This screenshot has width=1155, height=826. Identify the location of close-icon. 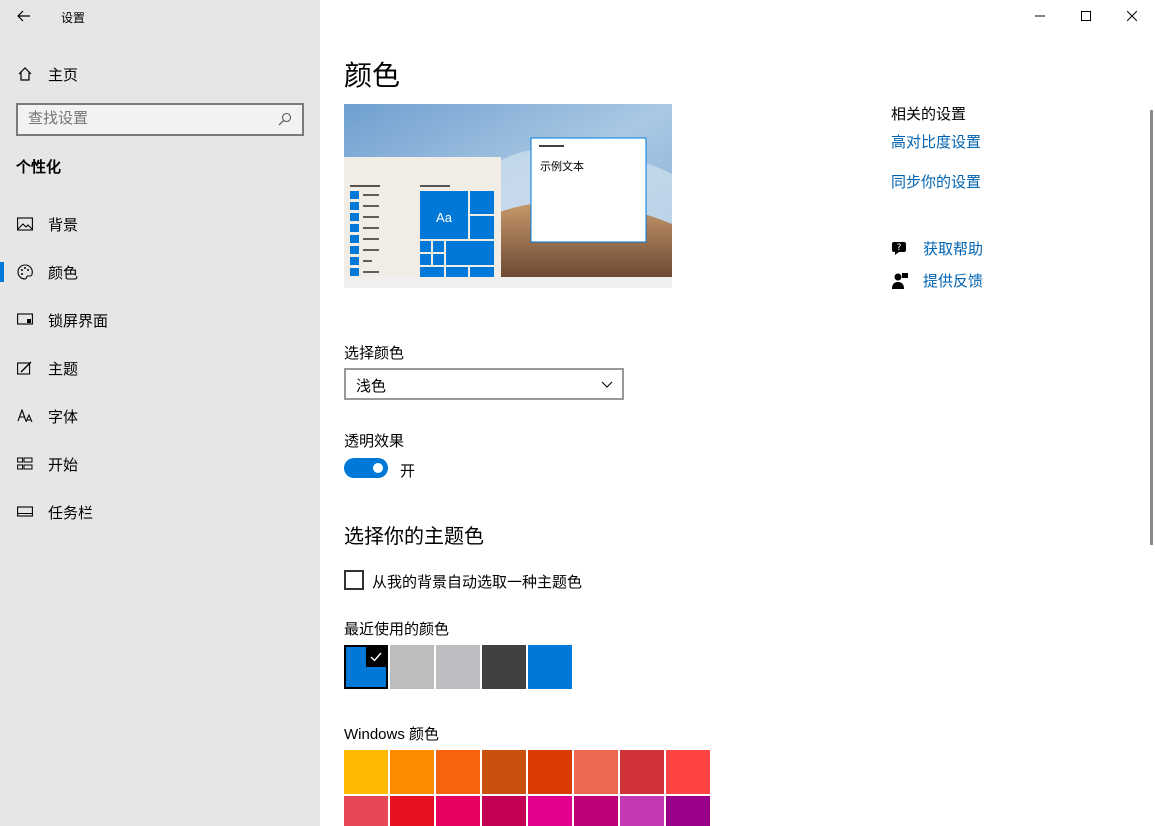
(1132, 16).